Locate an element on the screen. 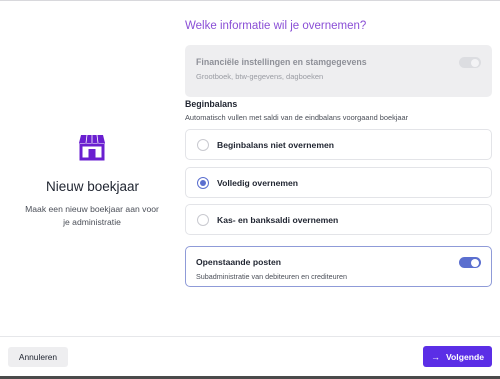 The width and height of the screenshot is (500, 379). radio-option-label: Kas- en banksaldi overnemen is located at coordinates (278, 220).